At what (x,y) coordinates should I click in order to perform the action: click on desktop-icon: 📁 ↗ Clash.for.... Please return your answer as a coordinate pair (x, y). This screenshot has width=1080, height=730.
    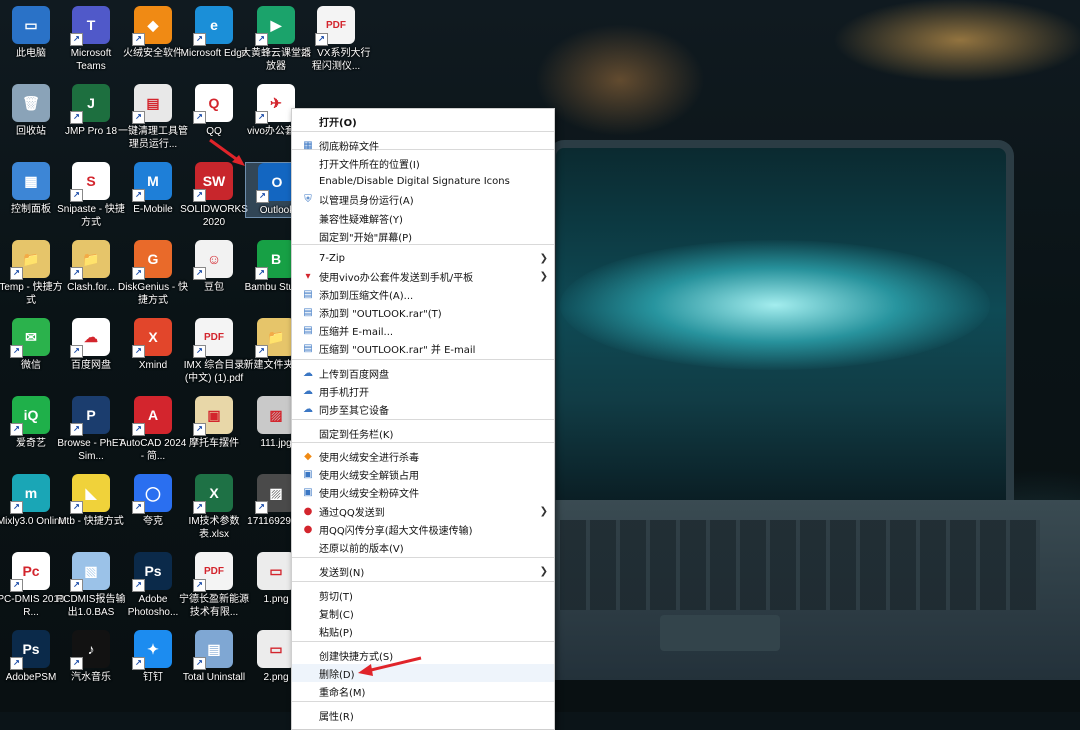
    Looking at the image, I should click on (91, 267).